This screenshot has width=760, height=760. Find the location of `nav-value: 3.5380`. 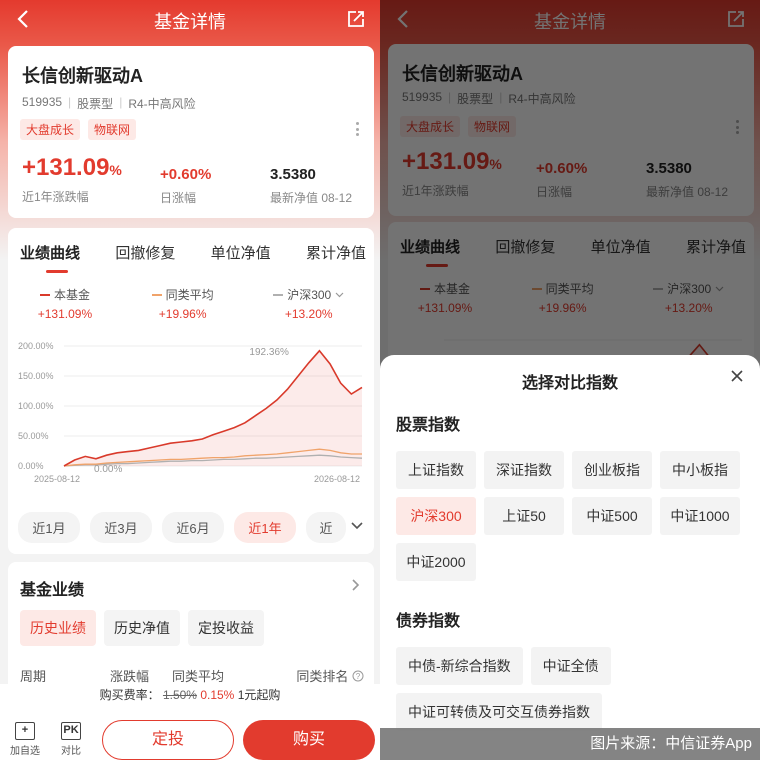

nav-value: 3.5380 is located at coordinates (293, 174).